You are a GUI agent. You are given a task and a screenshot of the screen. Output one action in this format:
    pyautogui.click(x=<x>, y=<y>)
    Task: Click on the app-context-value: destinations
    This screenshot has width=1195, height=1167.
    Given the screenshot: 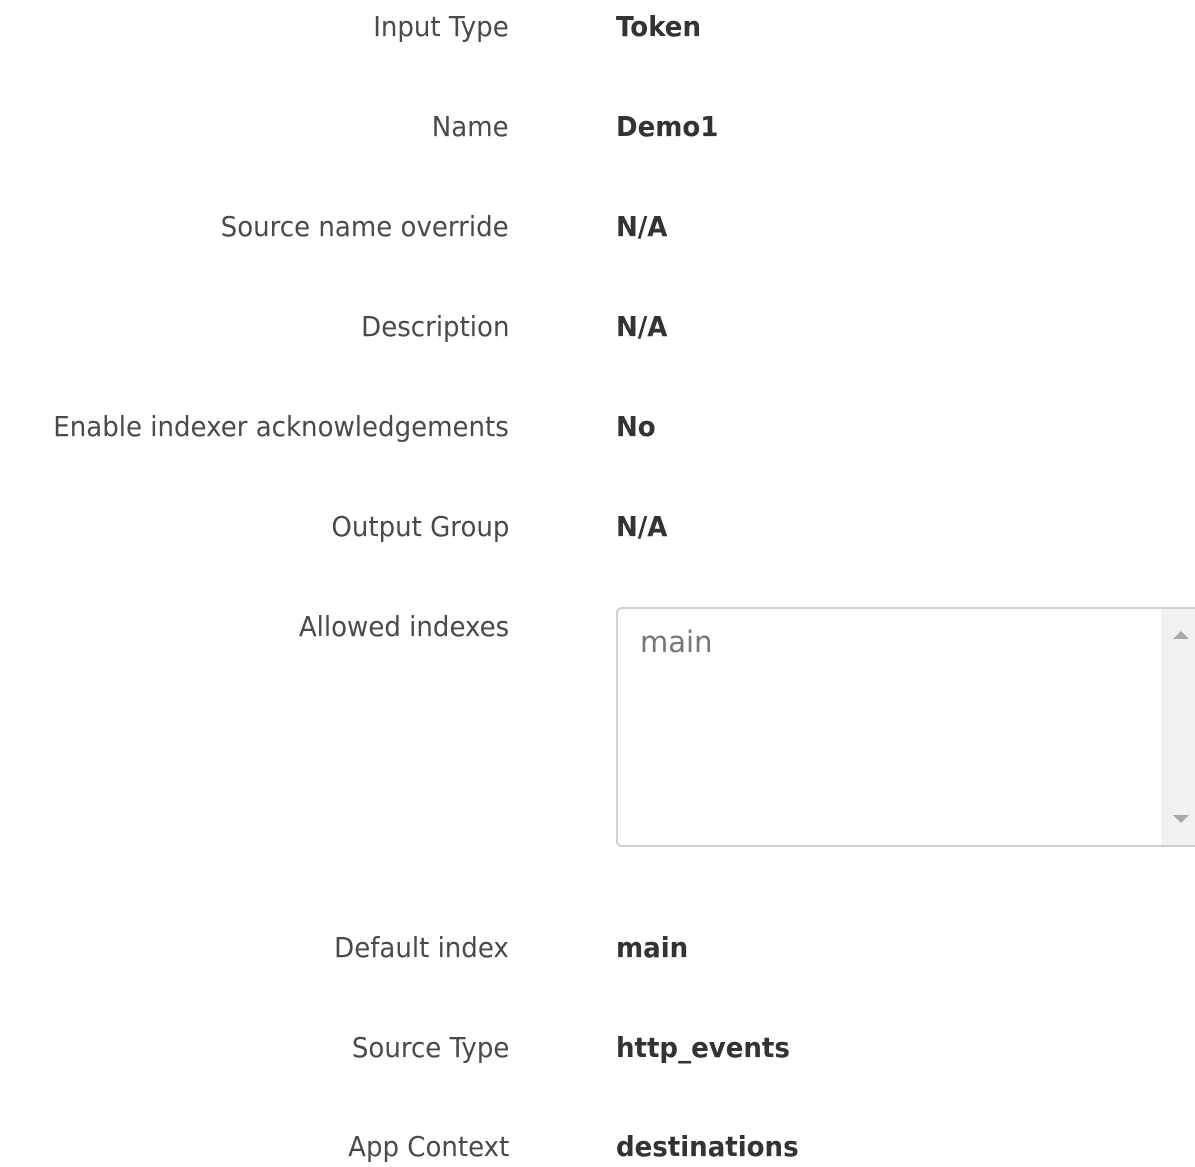 What is the action you would take?
    pyautogui.click(x=707, y=1146)
    